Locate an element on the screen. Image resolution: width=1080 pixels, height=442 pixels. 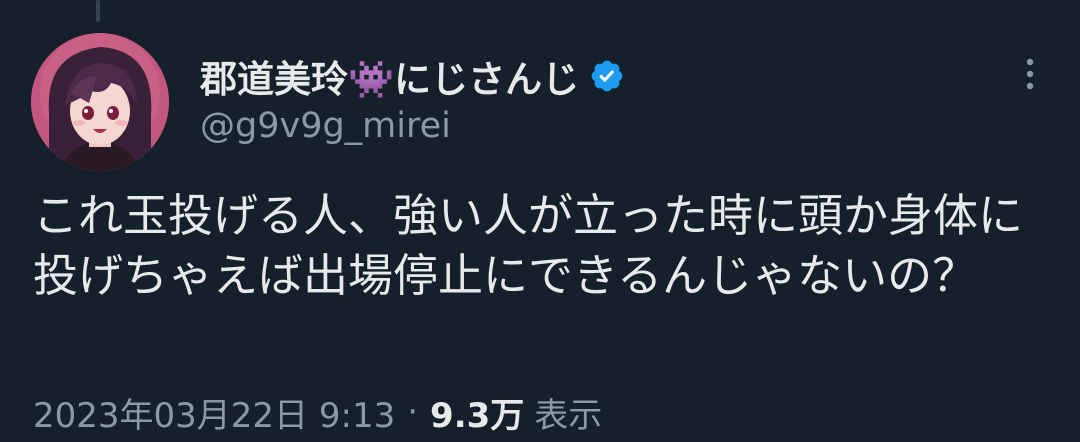
avatar is located at coordinates (100, 102).